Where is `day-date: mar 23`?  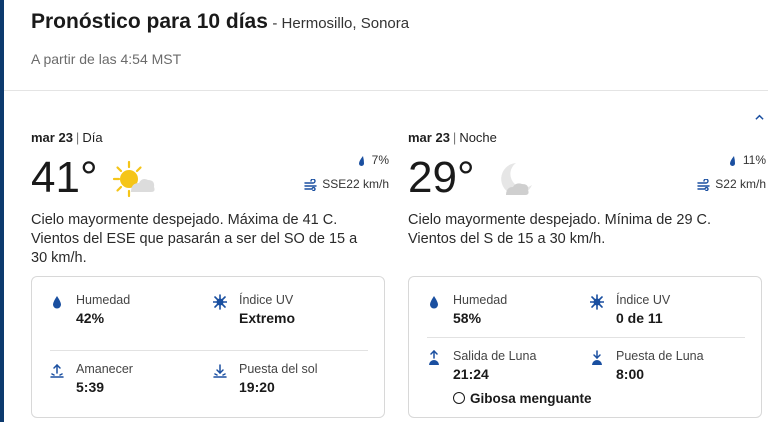 day-date: mar 23 is located at coordinates (52, 137).